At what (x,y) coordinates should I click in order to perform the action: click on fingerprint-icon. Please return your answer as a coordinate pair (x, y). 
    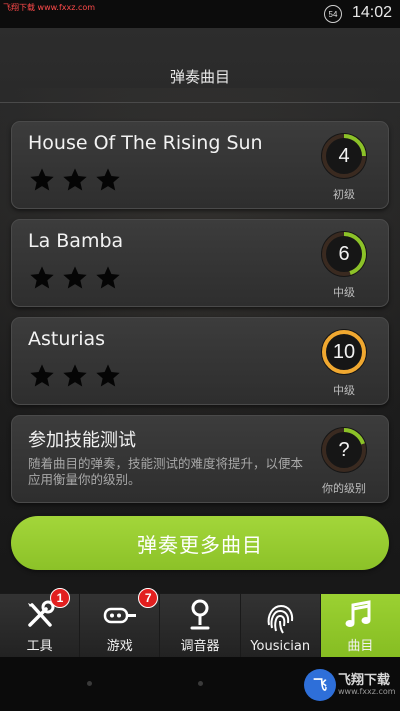
    Looking at the image, I should click on (280, 619).